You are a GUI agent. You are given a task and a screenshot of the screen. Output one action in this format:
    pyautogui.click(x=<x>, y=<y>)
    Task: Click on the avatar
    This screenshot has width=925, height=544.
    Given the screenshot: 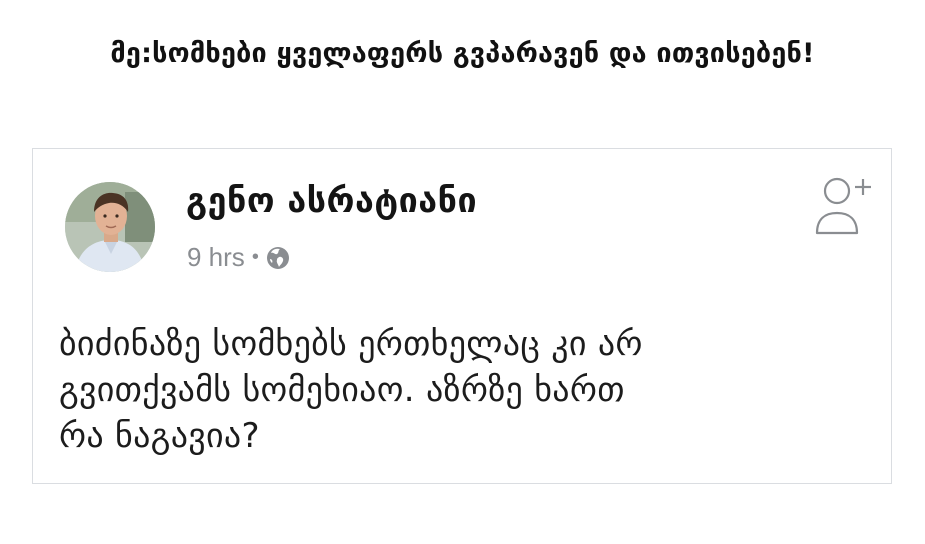 What is the action you would take?
    pyautogui.click(x=110, y=227)
    